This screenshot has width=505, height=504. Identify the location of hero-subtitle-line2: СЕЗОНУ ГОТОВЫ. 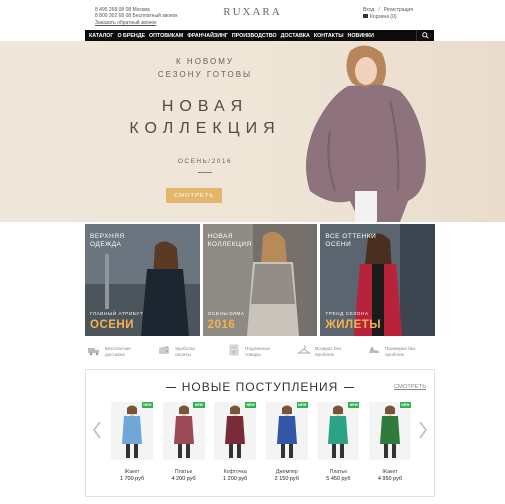
(205, 74).